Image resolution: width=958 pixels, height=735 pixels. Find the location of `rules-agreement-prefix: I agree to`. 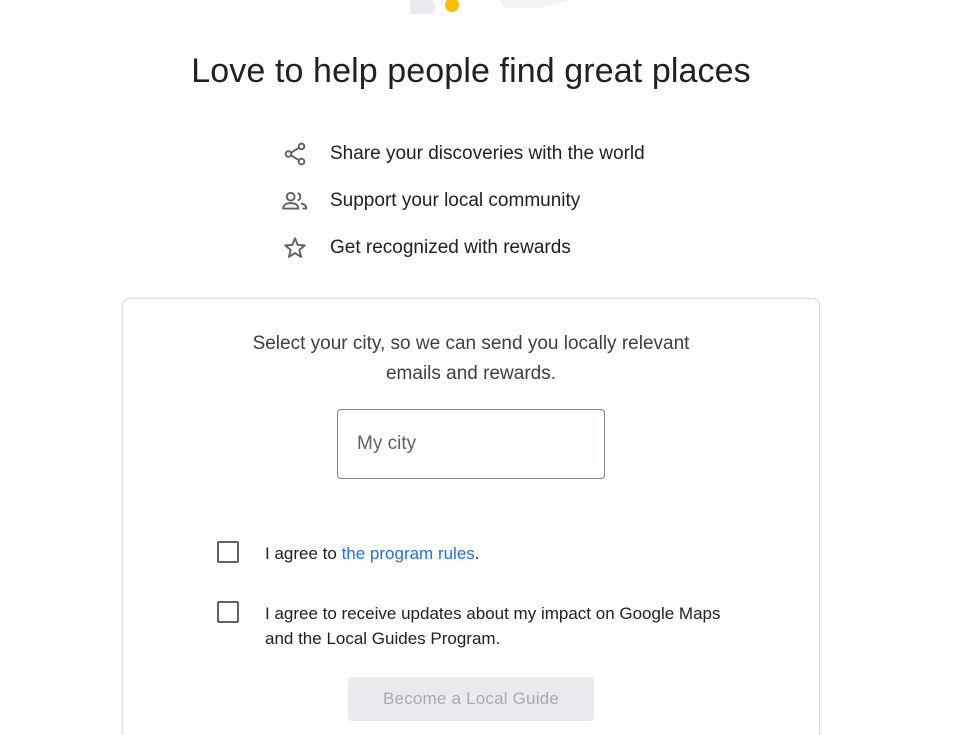

rules-agreement-prefix: I agree to is located at coordinates (303, 553).